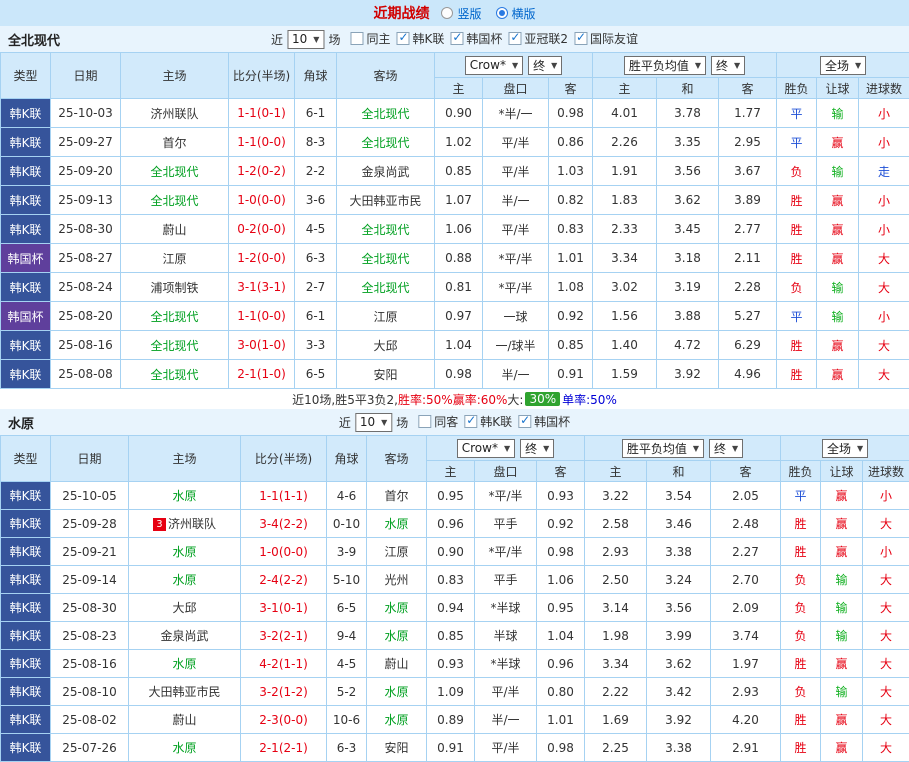  I want to click on match-date-cell: 25-08-10, so click(90, 692).